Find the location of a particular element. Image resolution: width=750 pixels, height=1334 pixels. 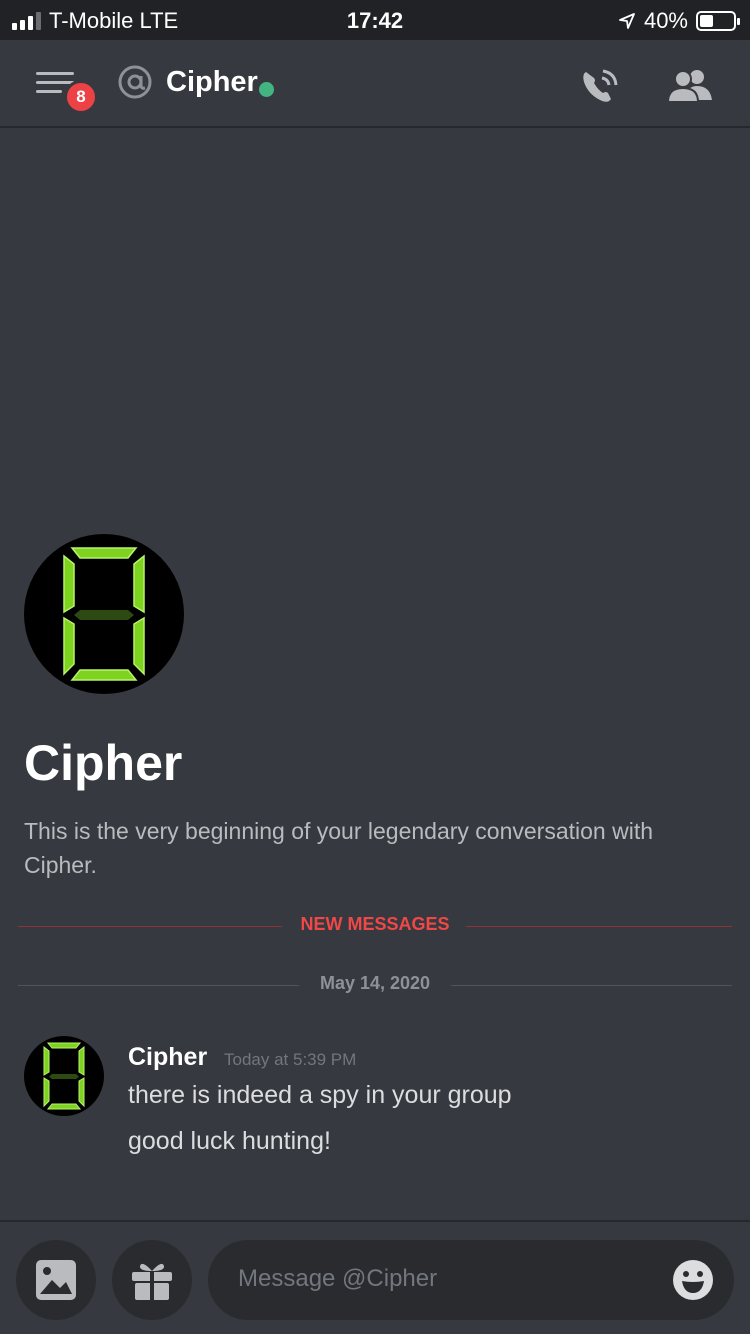

attach-image-button is located at coordinates (56, 1280).